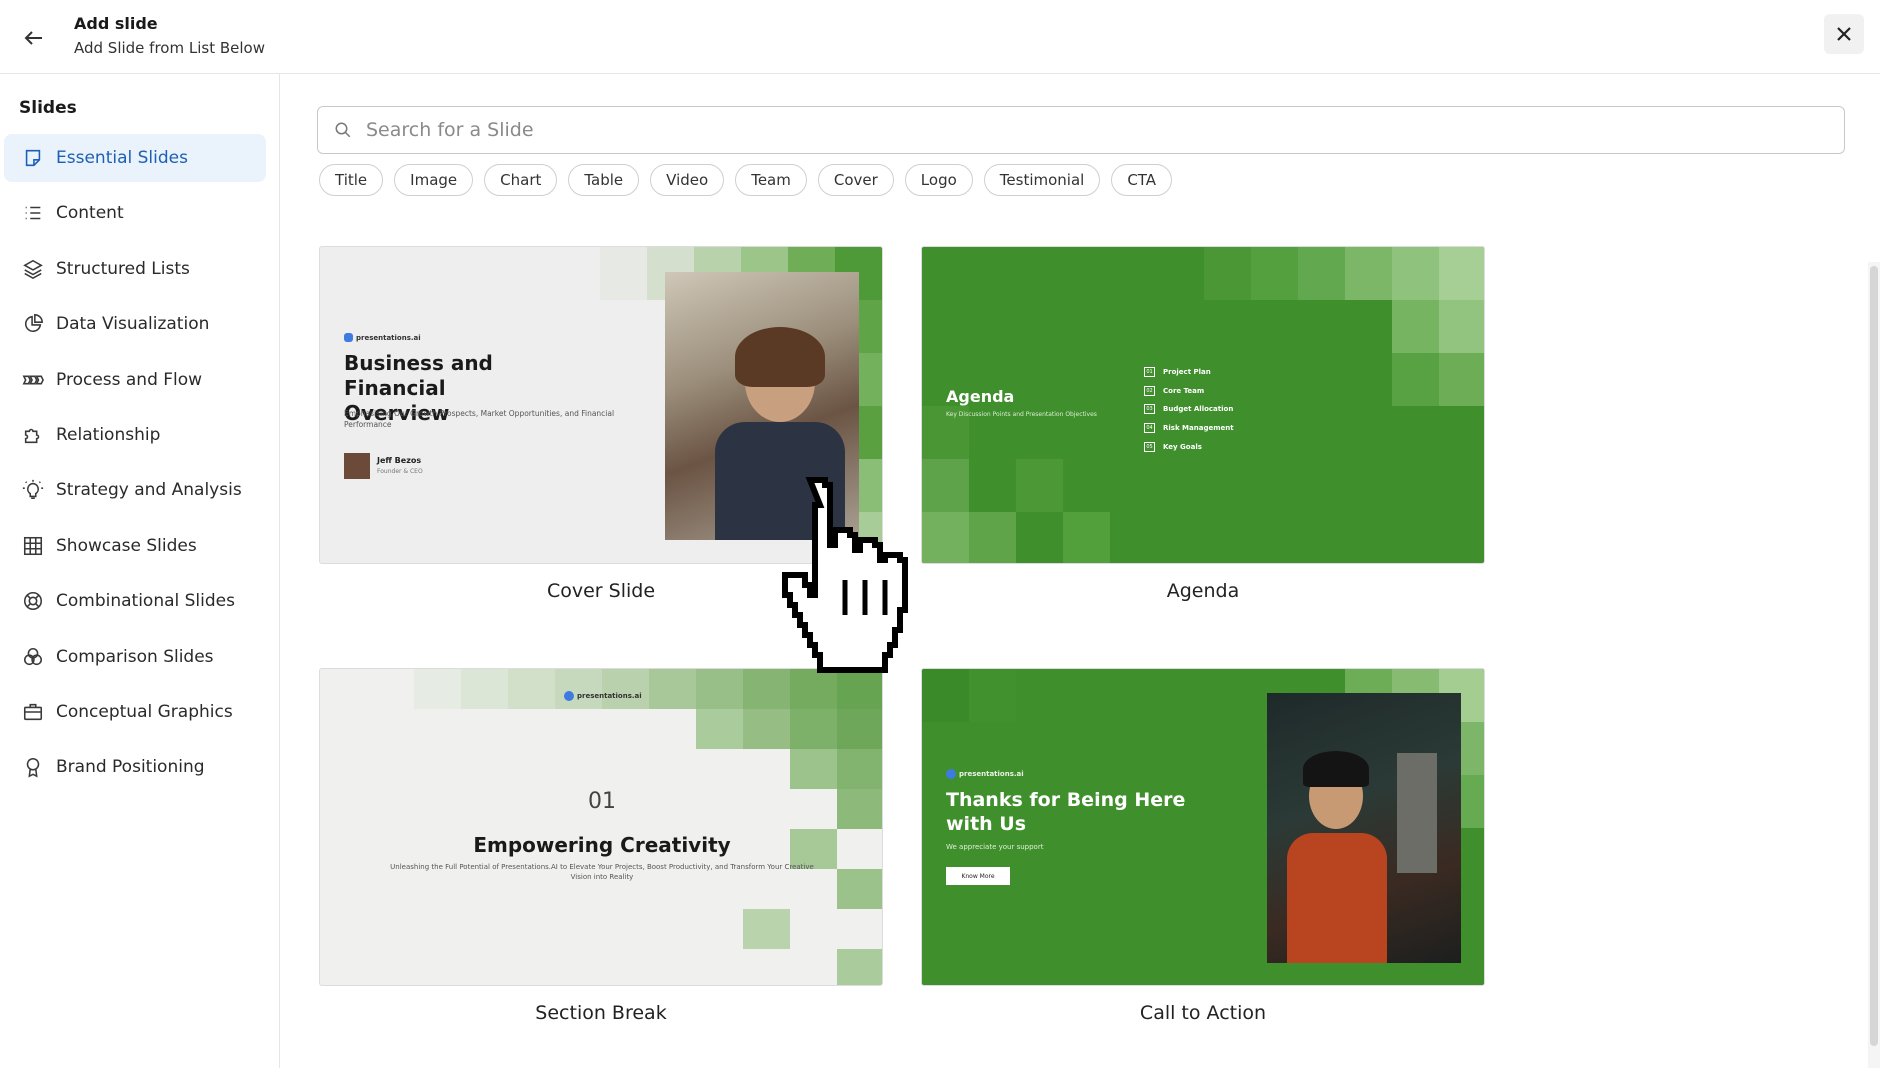  I want to click on lifebuoy-icon, so click(33, 601).